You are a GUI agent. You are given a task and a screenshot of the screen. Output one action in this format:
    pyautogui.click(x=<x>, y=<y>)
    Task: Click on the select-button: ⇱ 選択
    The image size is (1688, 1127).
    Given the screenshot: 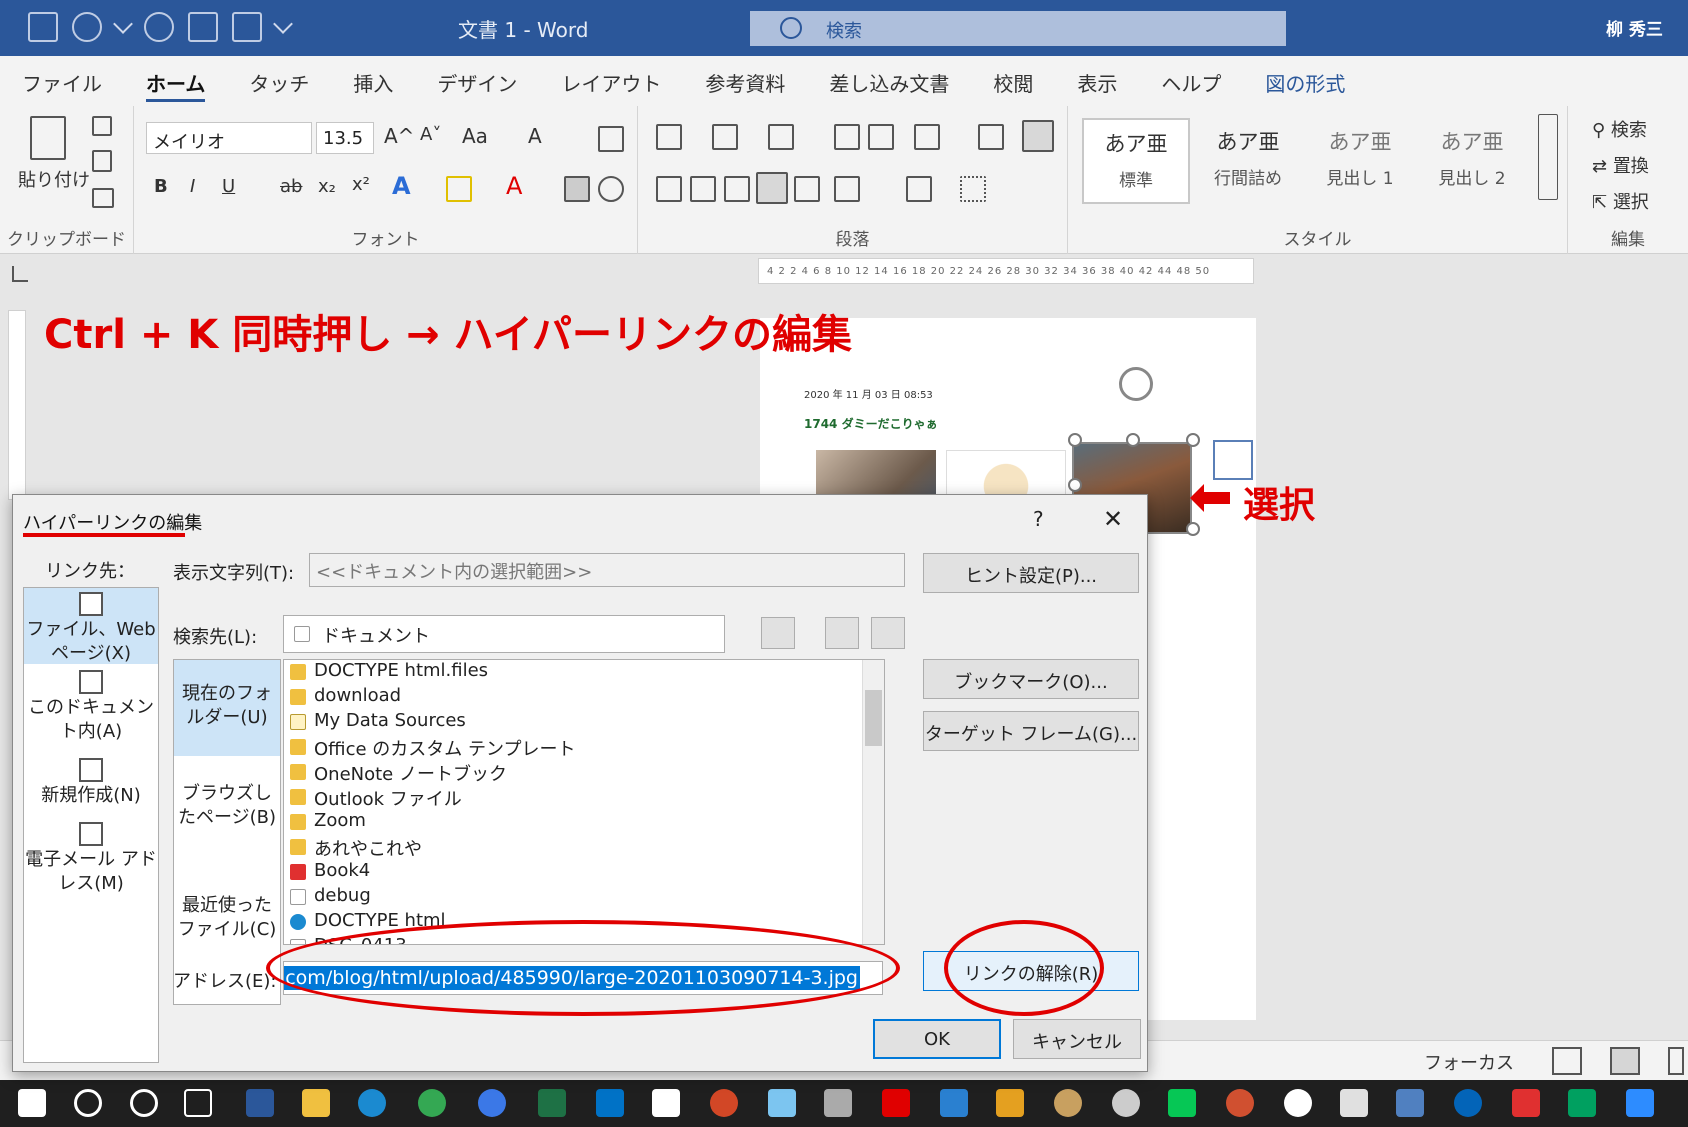 What is the action you would take?
    pyautogui.click(x=1620, y=201)
    